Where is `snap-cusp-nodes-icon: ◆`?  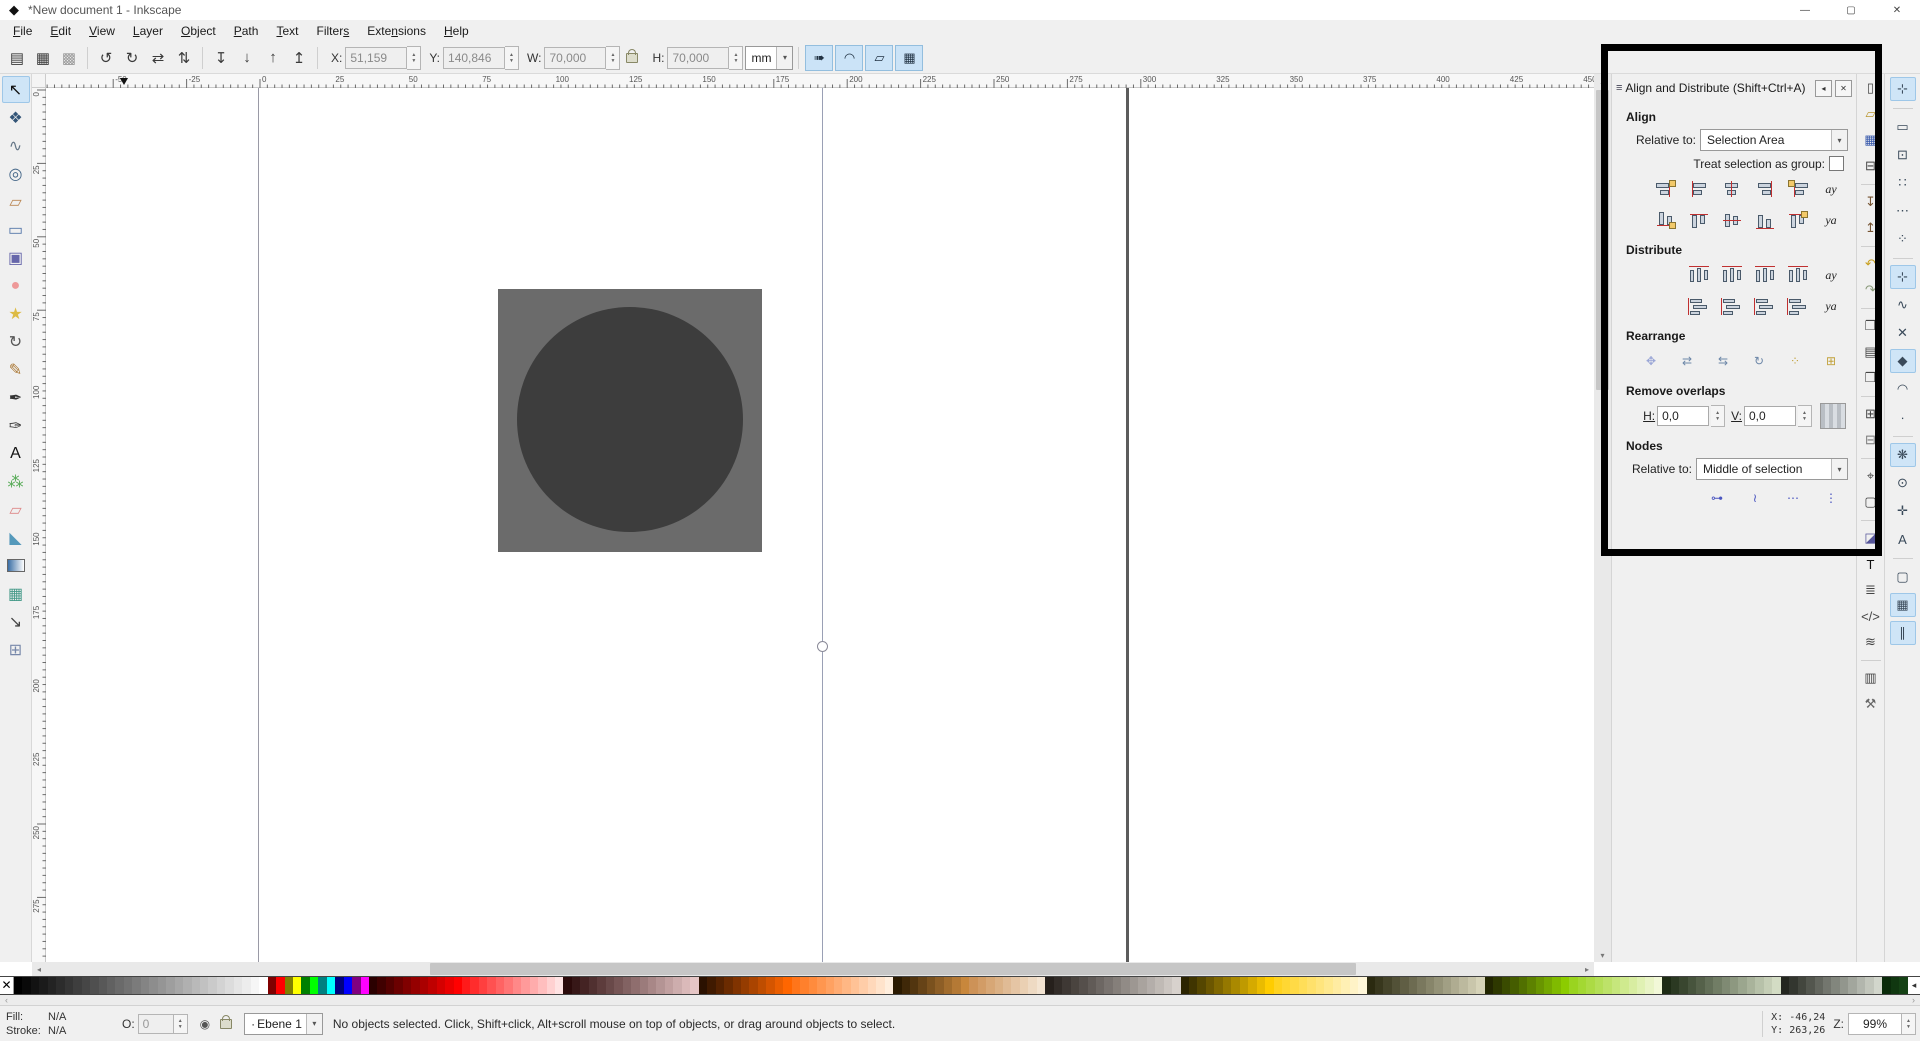 snap-cusp-nodes-icon: ◆ is located at coordinates (1902, 361).